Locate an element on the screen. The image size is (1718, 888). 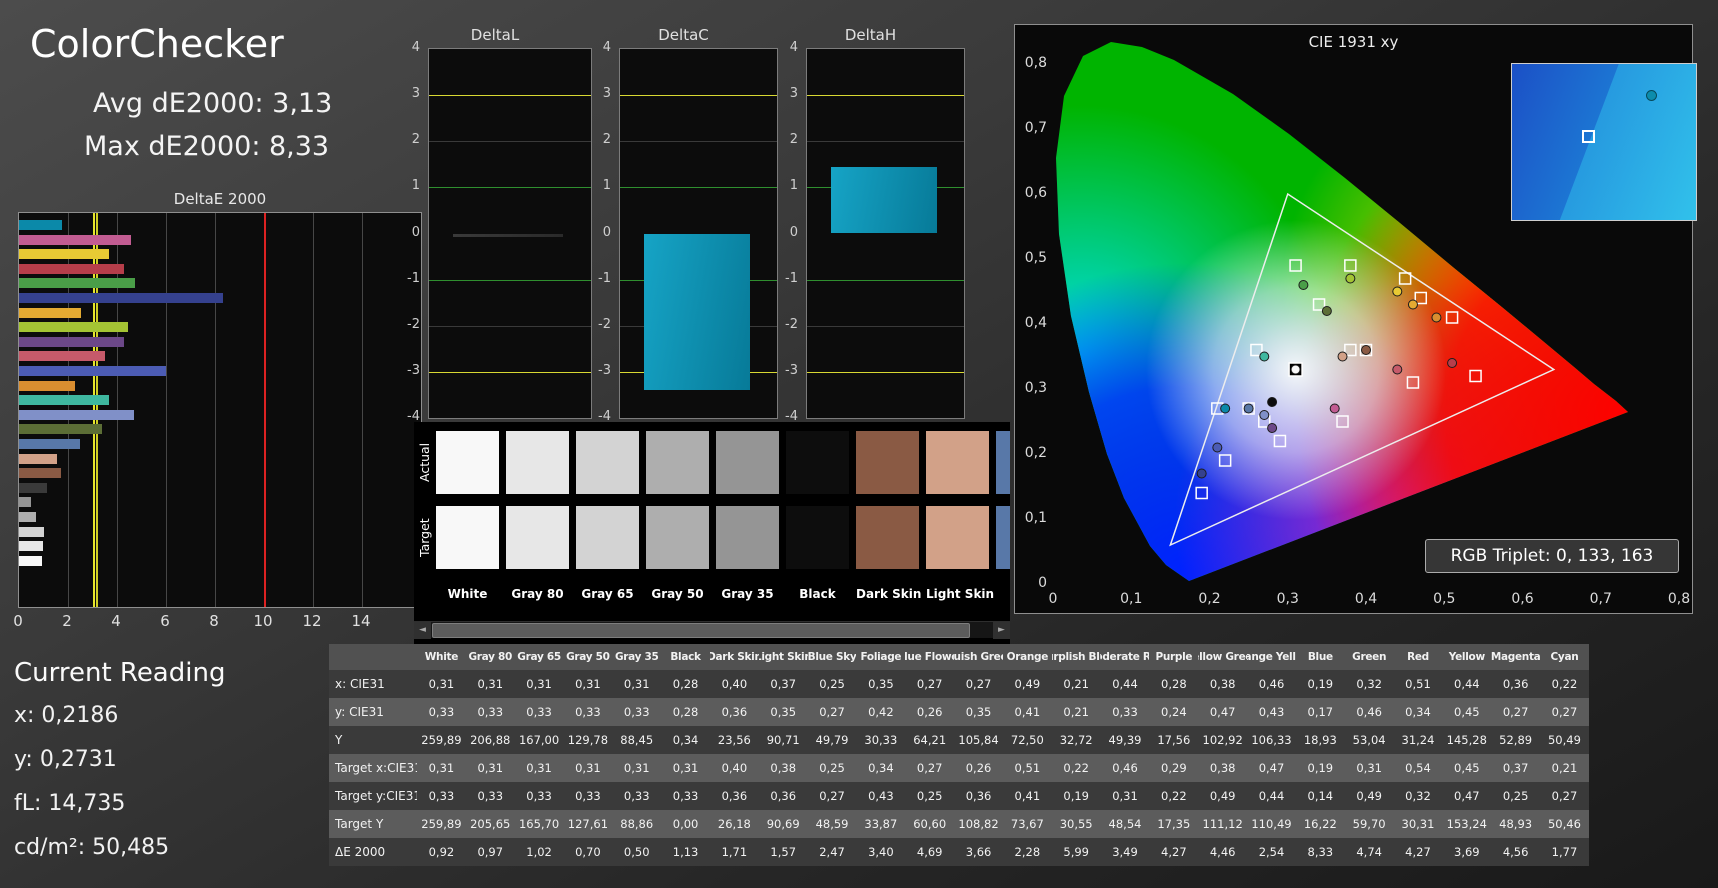
table-cell: 5,99 is located at coordinates (1076, 852).